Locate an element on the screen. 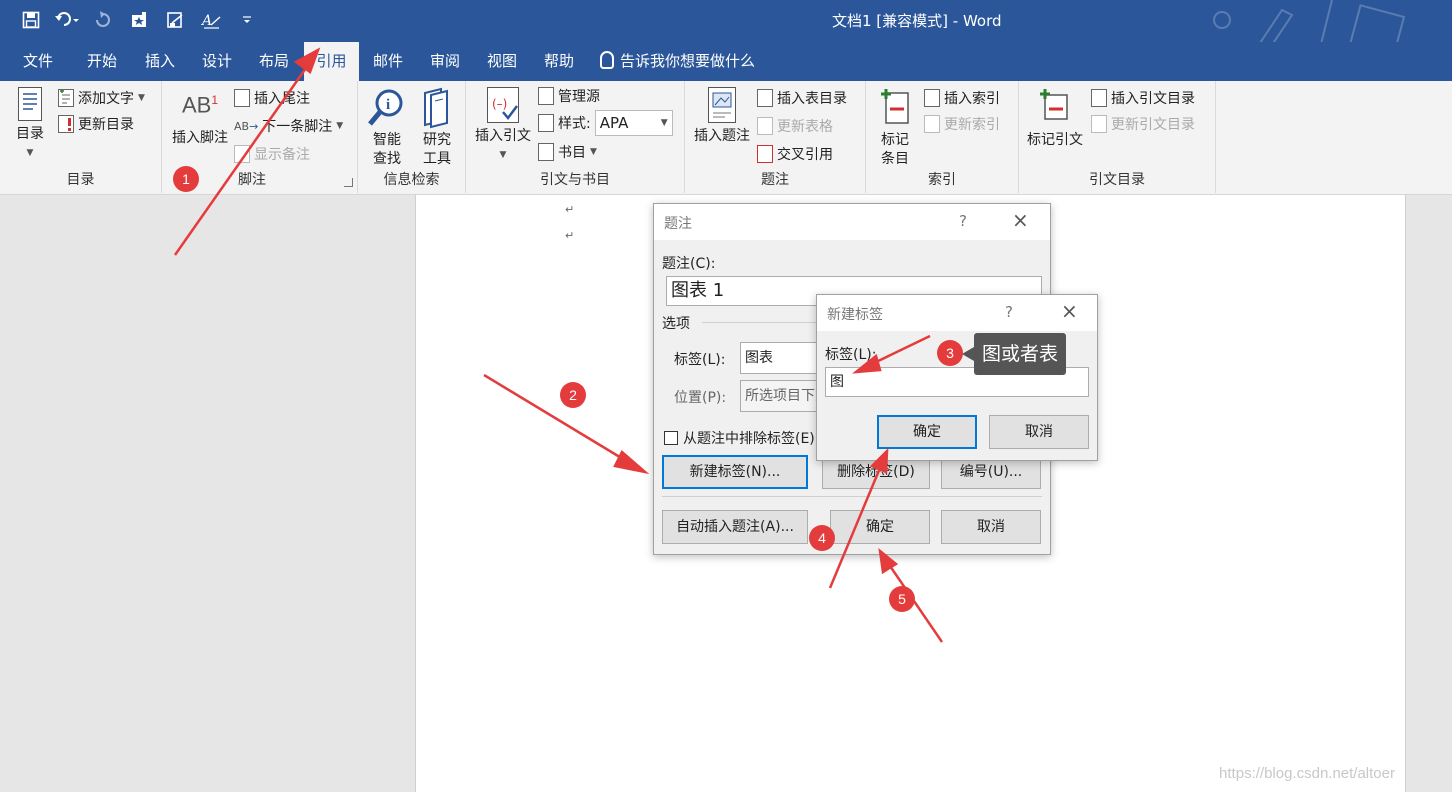 The image size is (1452, 792). group-label-toc: 目录 is located at coordinates (80, 180).